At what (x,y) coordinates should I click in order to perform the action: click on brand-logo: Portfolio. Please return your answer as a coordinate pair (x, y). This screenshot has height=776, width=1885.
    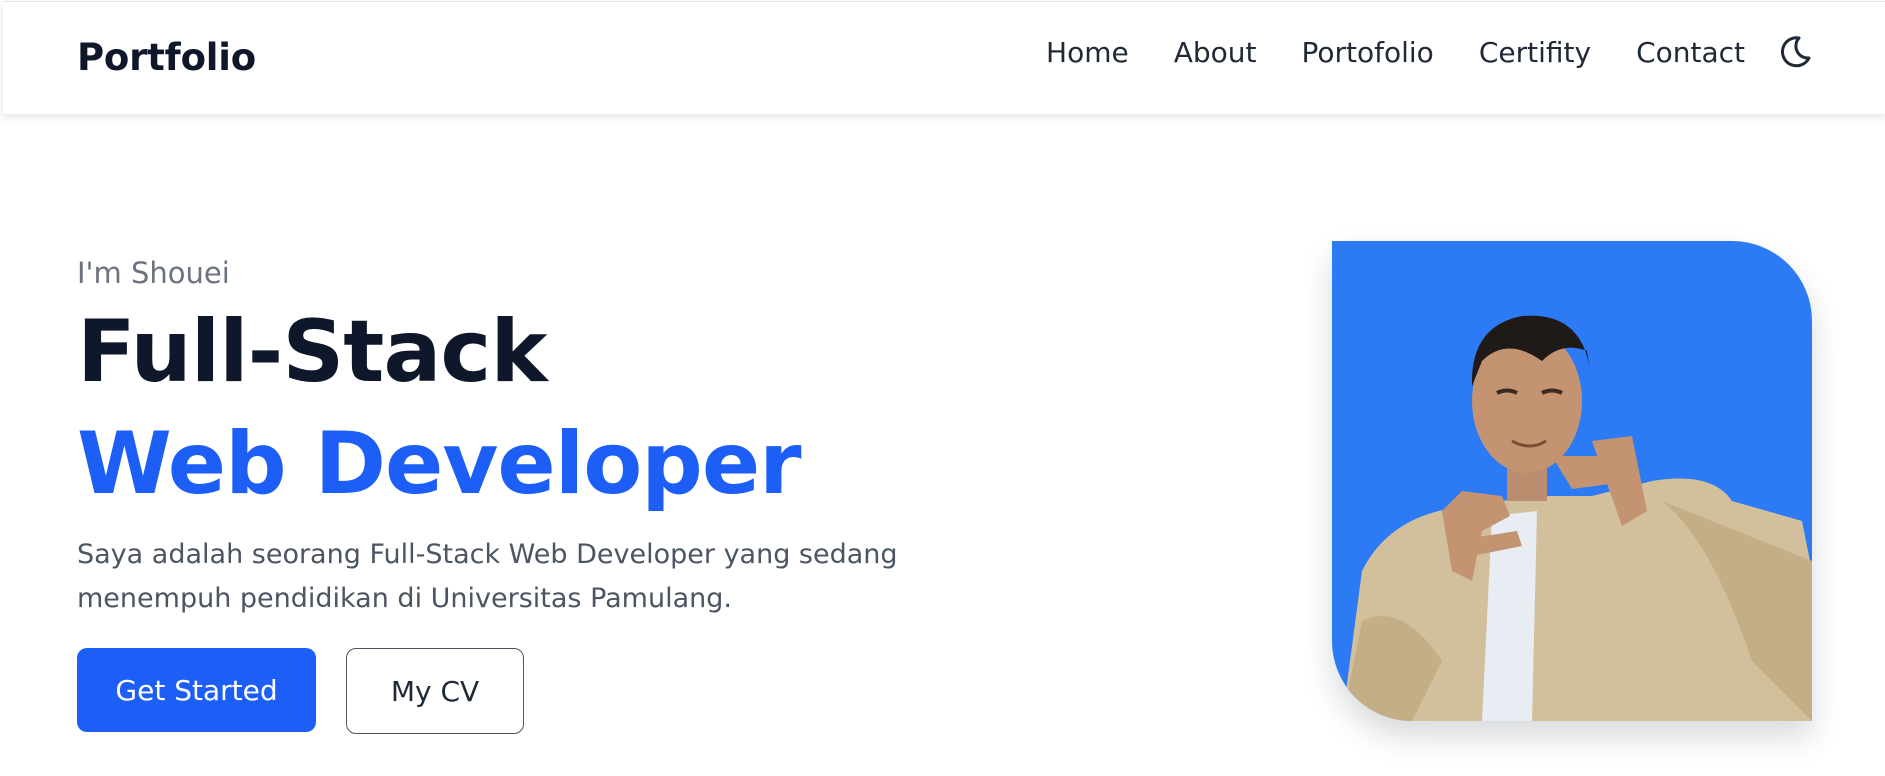
    Looking at the image, I should click on (166, 57).